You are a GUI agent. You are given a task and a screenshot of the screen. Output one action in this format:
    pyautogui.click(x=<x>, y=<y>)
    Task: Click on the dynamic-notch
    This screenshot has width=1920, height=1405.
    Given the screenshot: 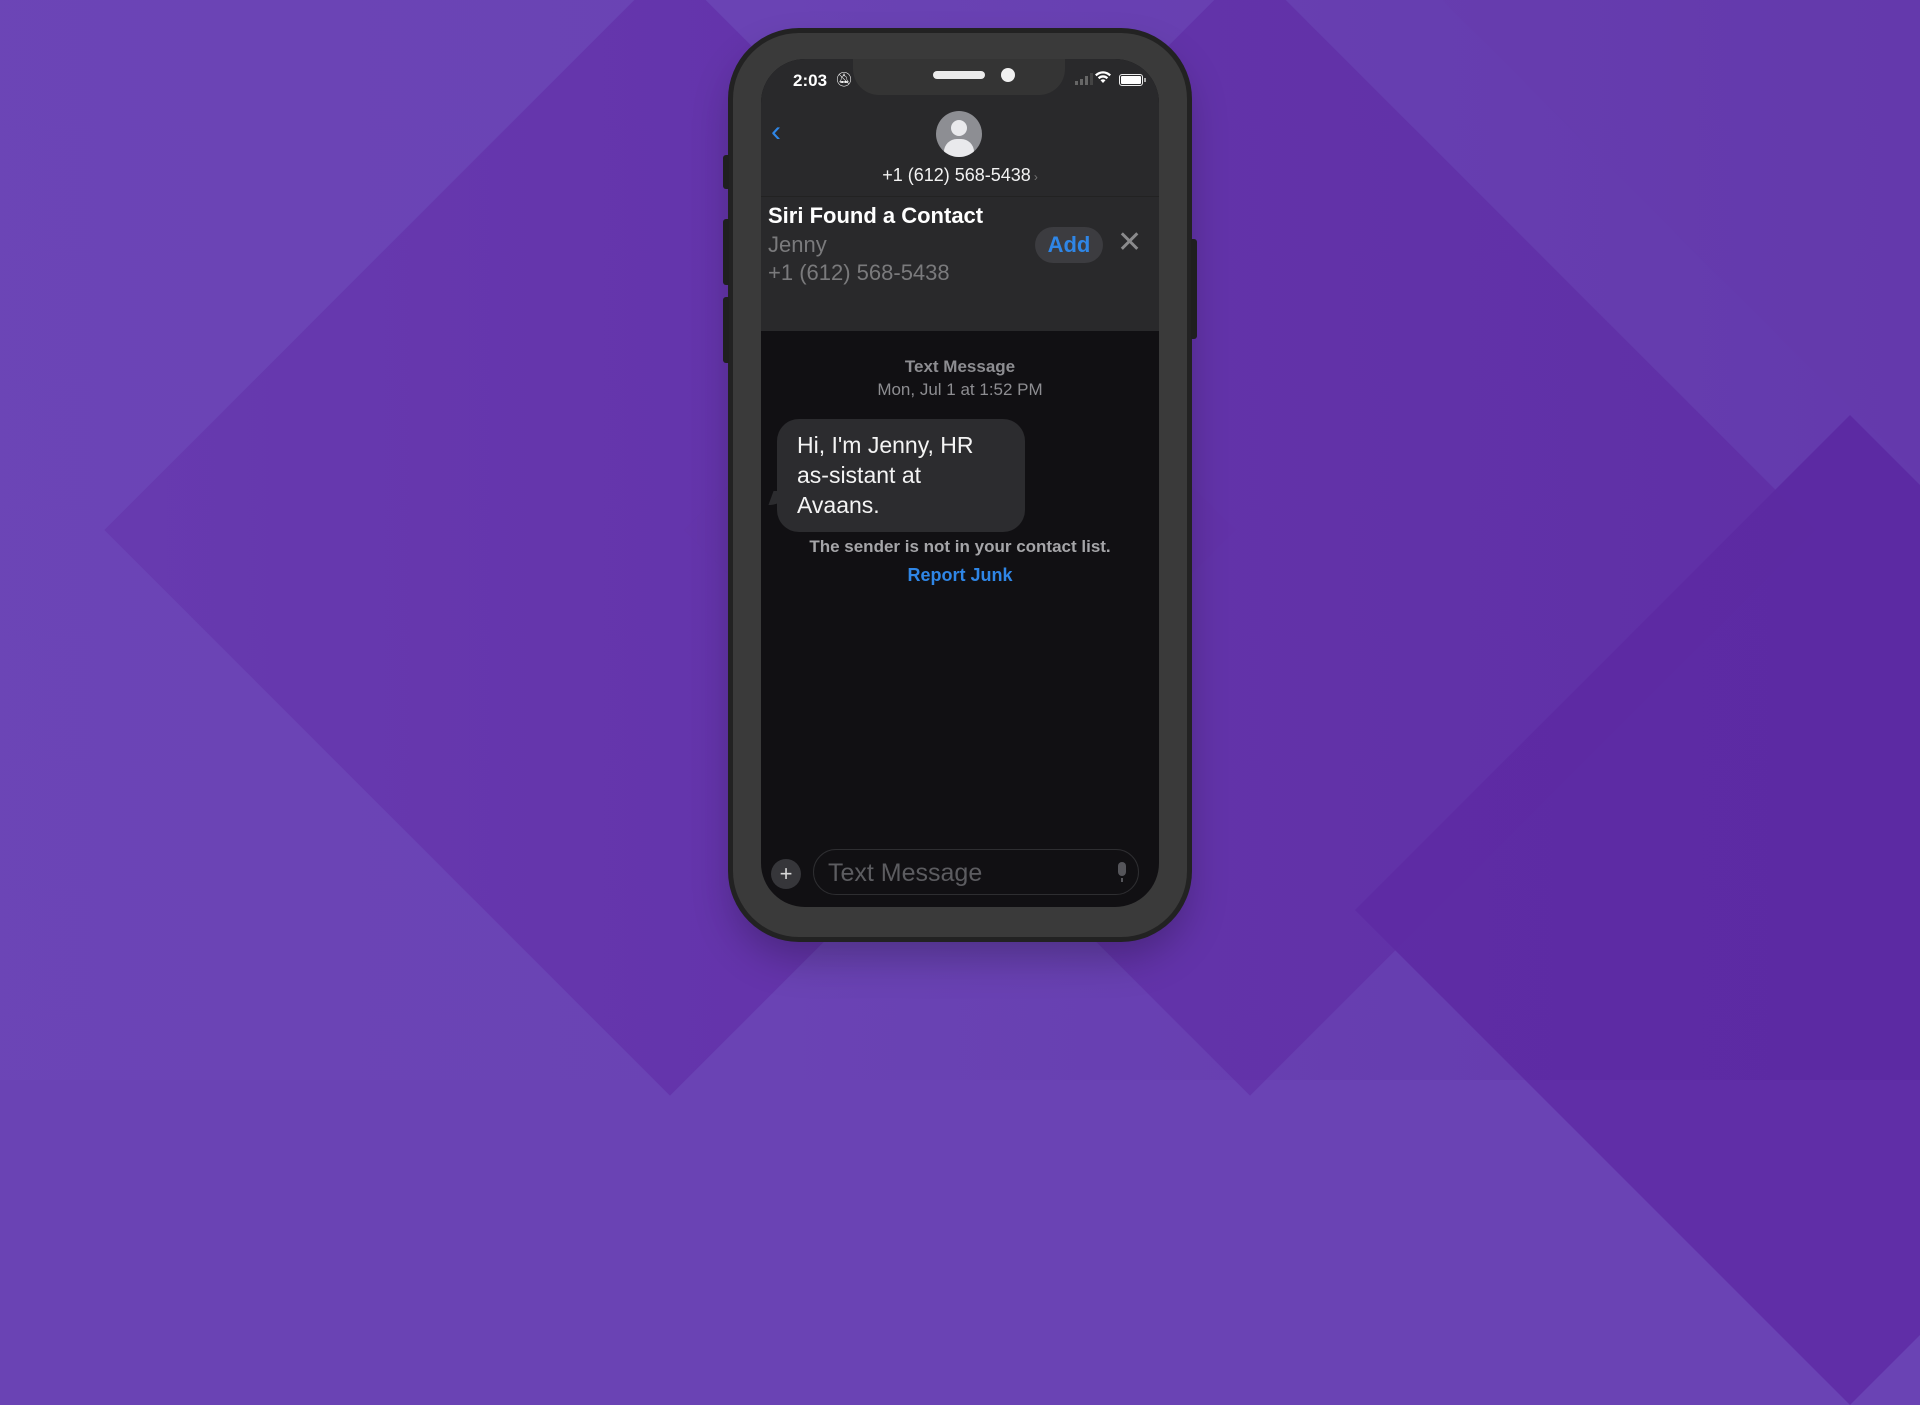 What is the action you would take?
    pyautogui.click(x=959, y=77)
    